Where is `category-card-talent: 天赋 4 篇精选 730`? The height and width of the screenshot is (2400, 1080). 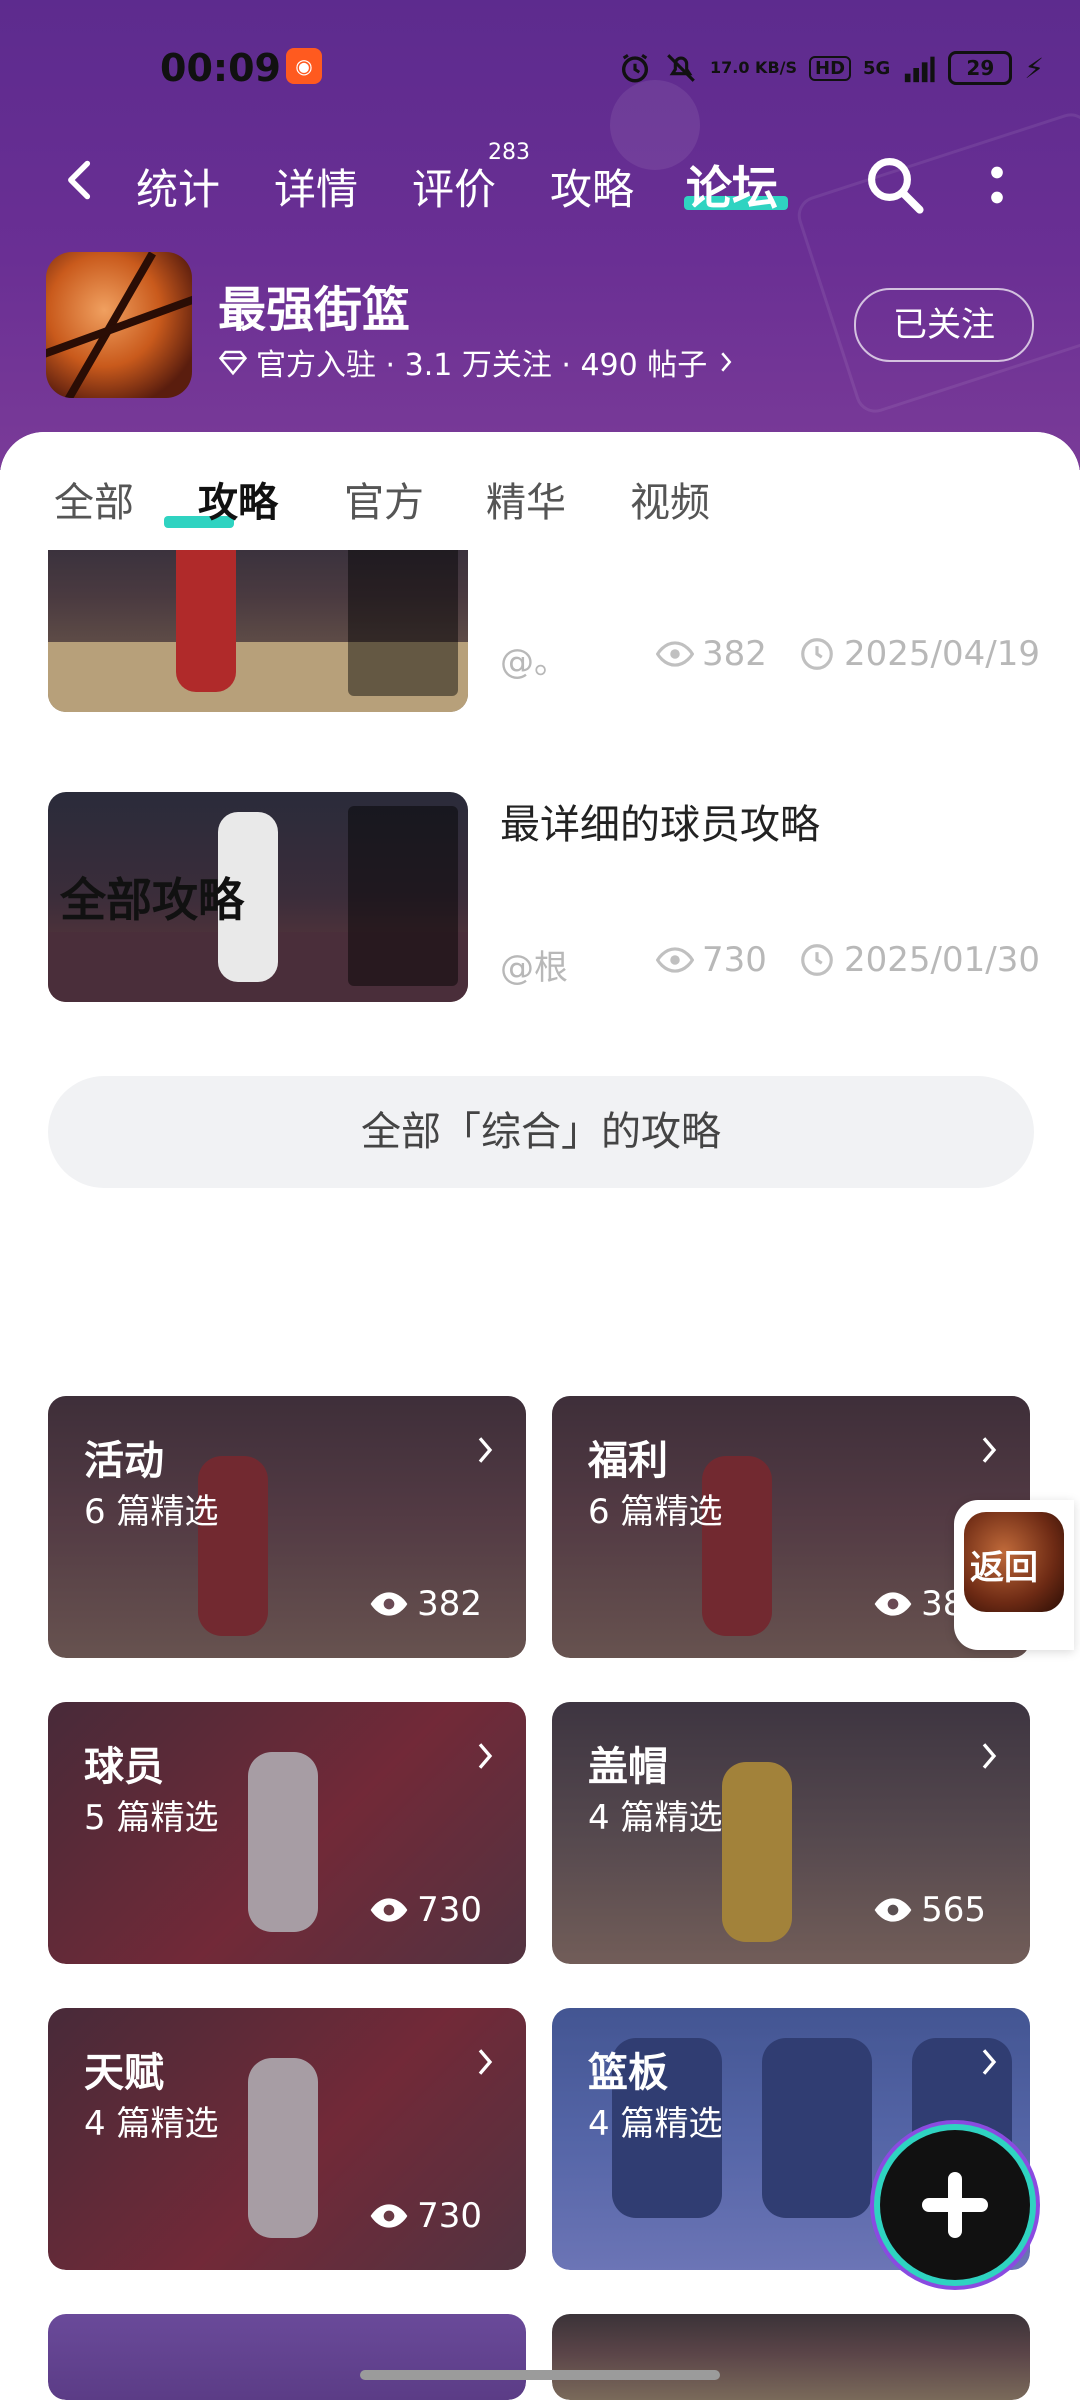 category-card-talent: 天赋 4 篇精选 730 is located at coordinates (287, 2135).